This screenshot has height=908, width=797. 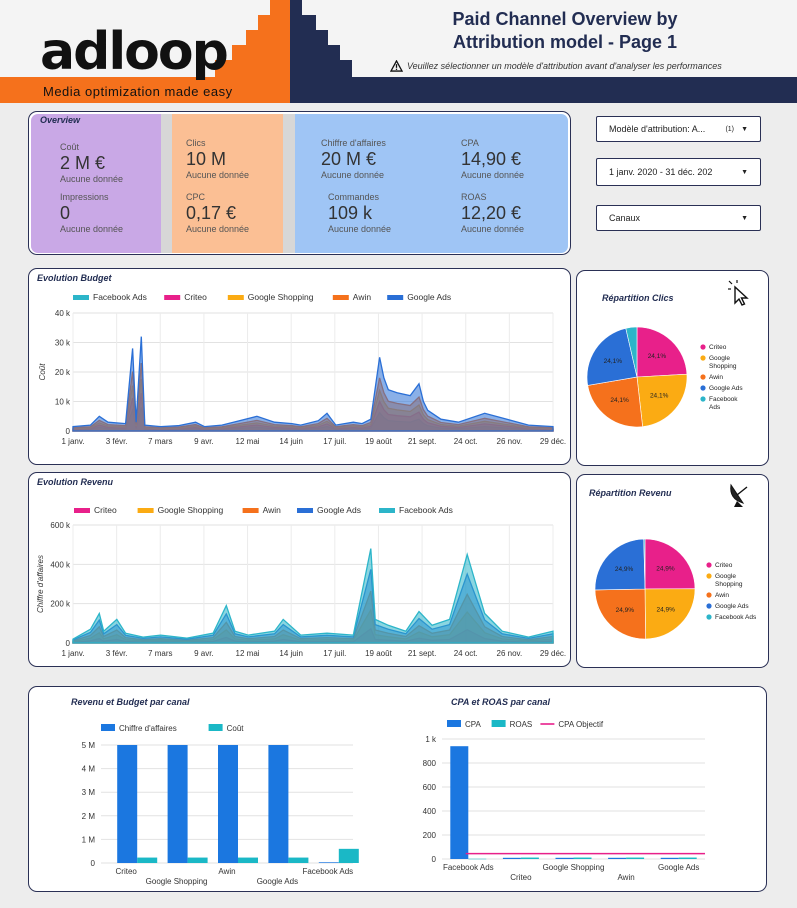 I want to click on warning-icon, so click(x=396, y=66).